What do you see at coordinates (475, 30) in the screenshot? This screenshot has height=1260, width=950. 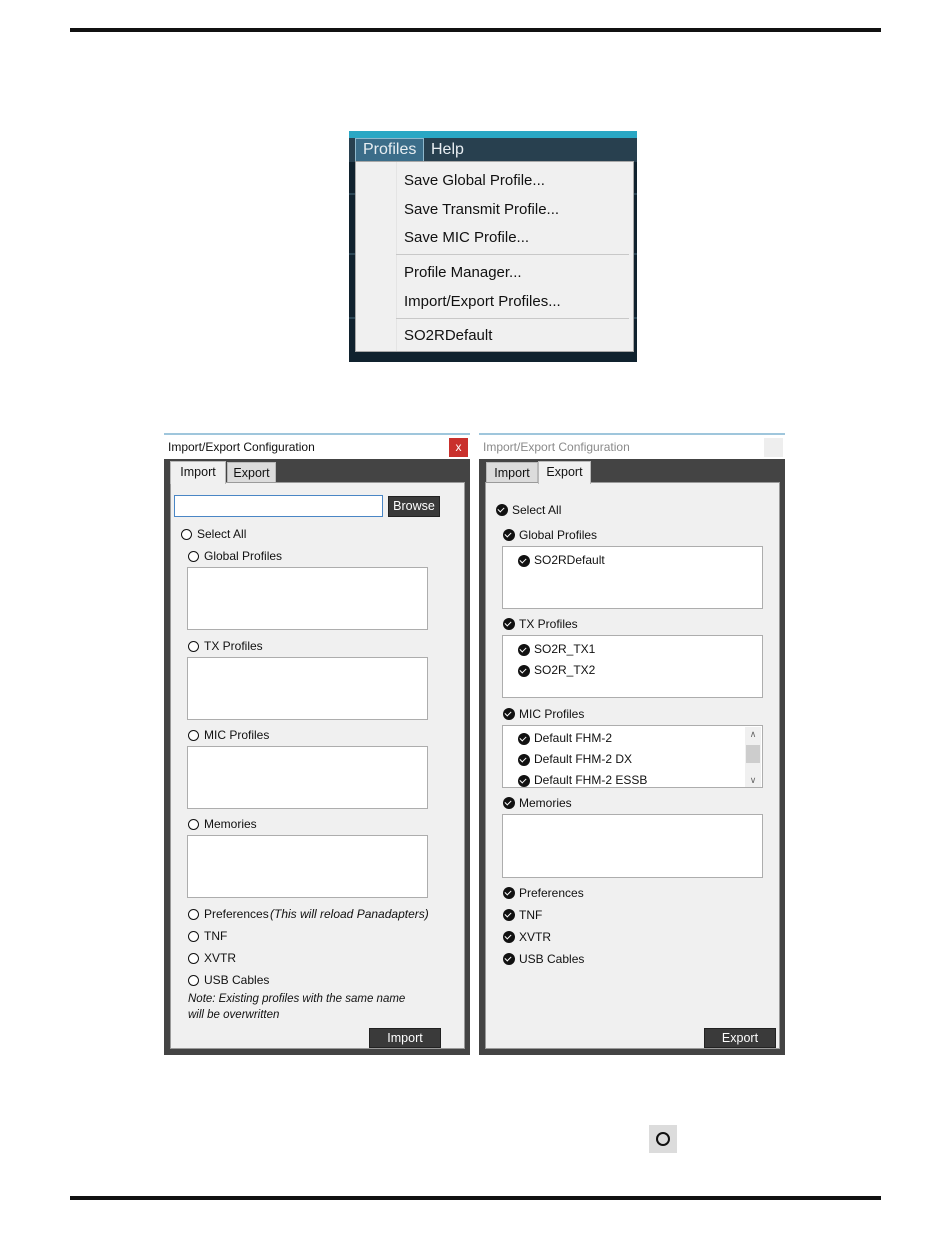 I see `top-rule` at bounding box center [475, 30].